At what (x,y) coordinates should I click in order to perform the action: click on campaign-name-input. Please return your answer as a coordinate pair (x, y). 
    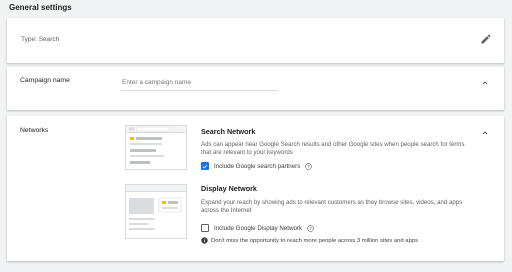
    Looking at the image, I should click on (199, 83).